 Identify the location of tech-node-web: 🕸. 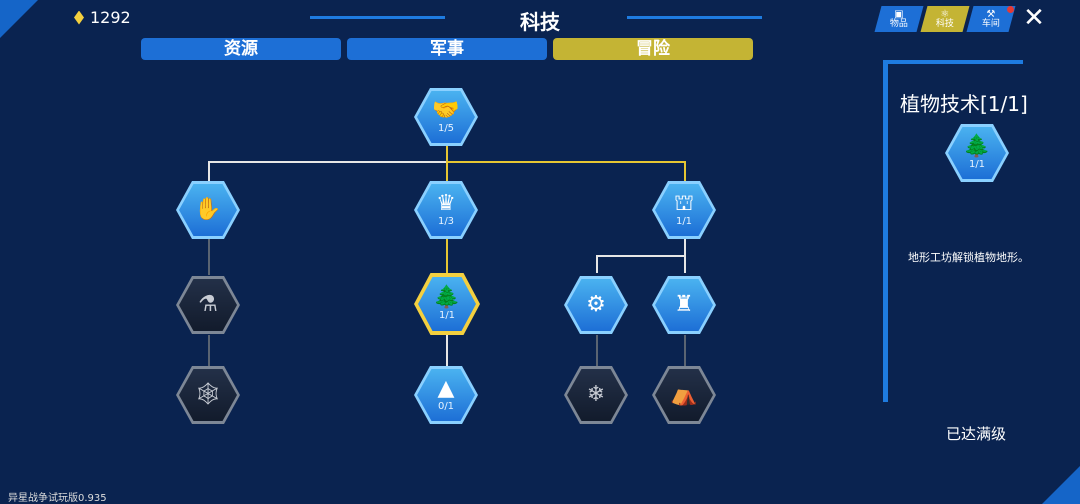
(208, 395).